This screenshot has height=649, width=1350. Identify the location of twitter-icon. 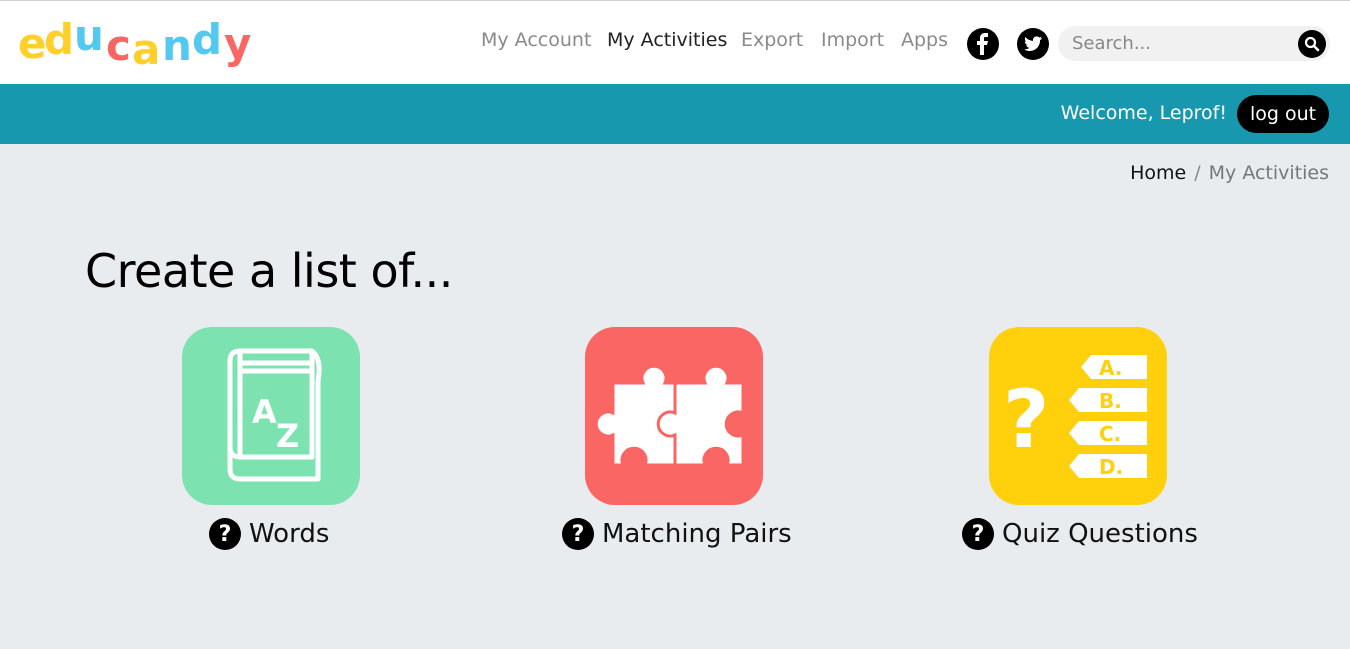
(1033, 44).